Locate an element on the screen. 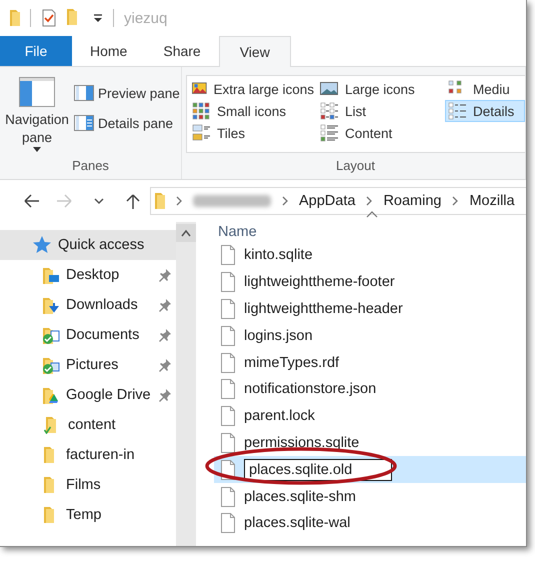 Image resolution: width=535 pixels, height=562 pixels. file-name: places.sqlite-shm is located at coordinates (300, 496).